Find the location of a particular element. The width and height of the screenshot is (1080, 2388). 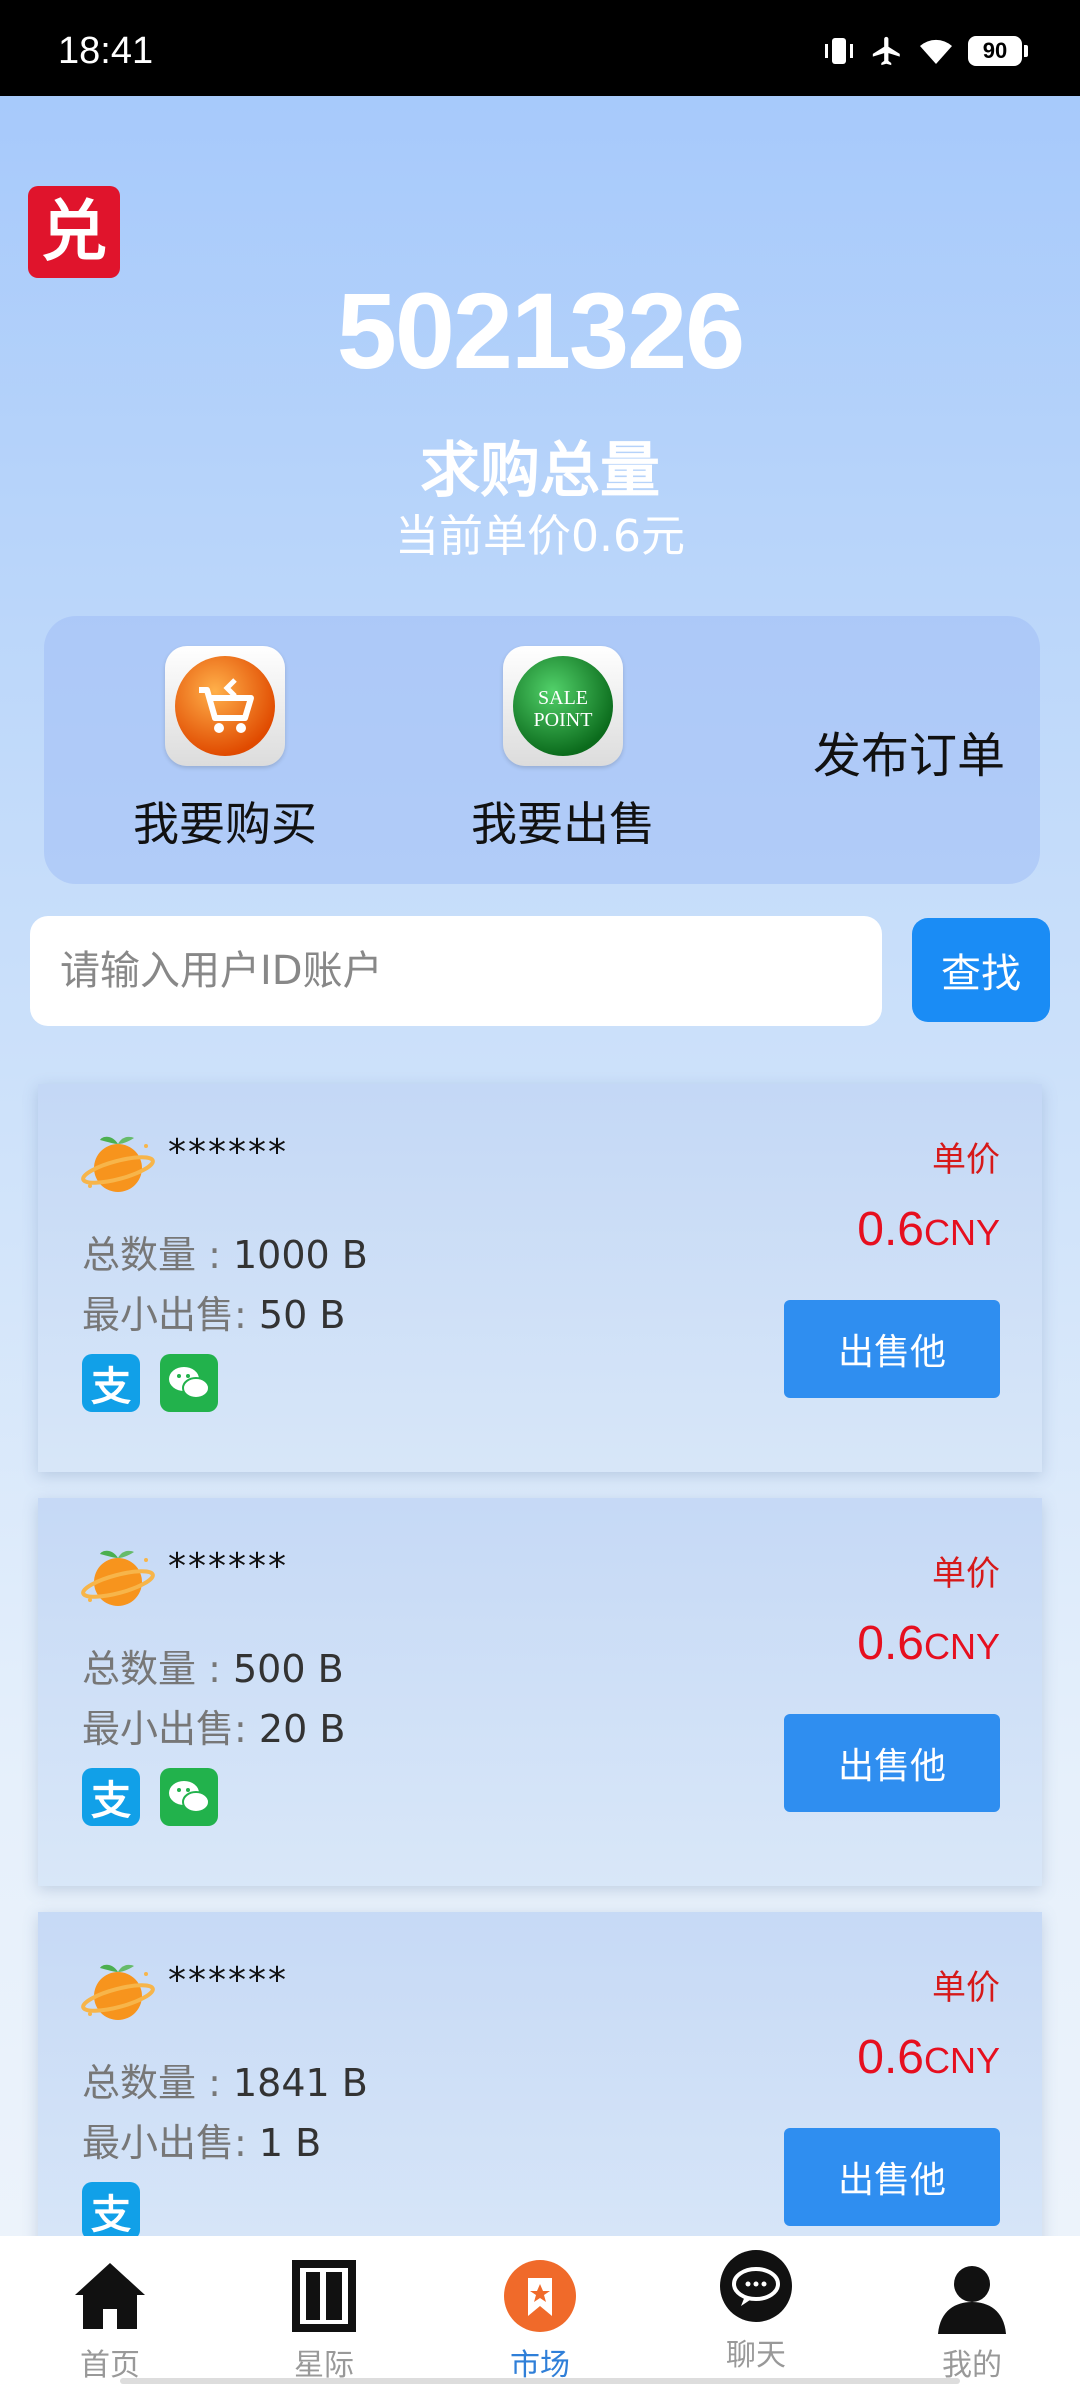

status-time: 18:41 is located at coordinates (106, 51).